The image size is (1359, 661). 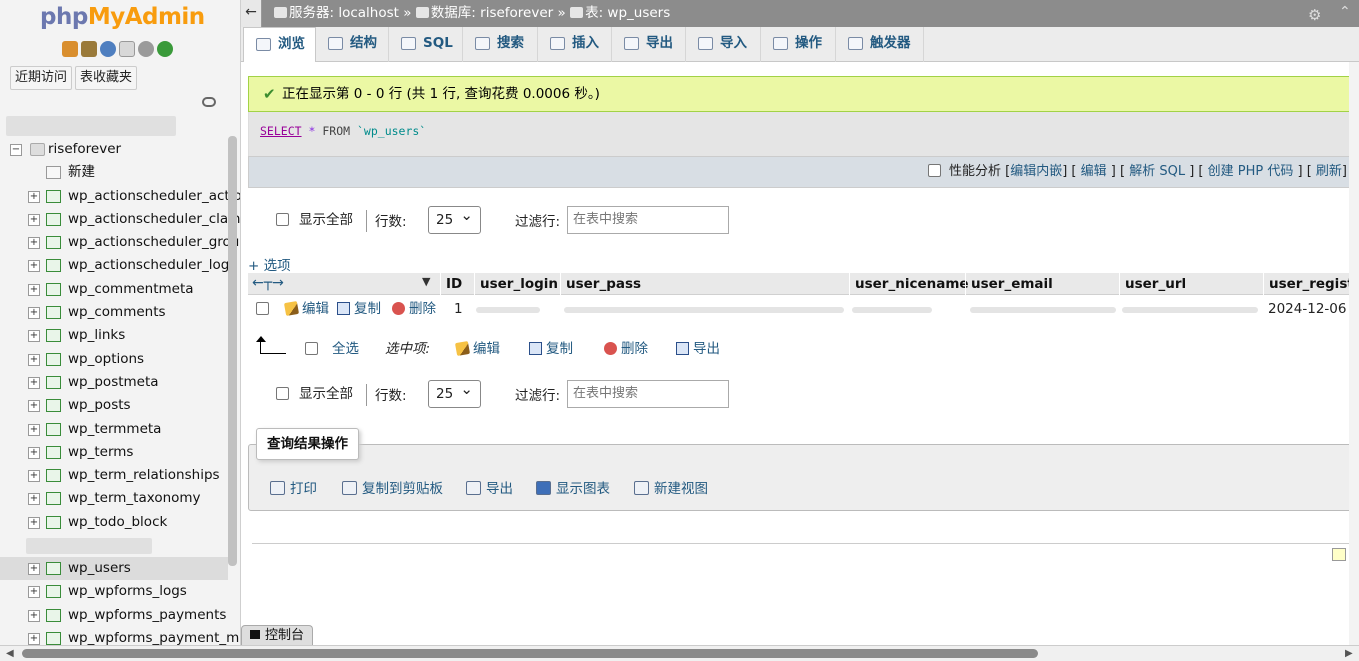 I want to click on sidebar-item-wp_comments: + wp_comments, so click(x=114, y=312).